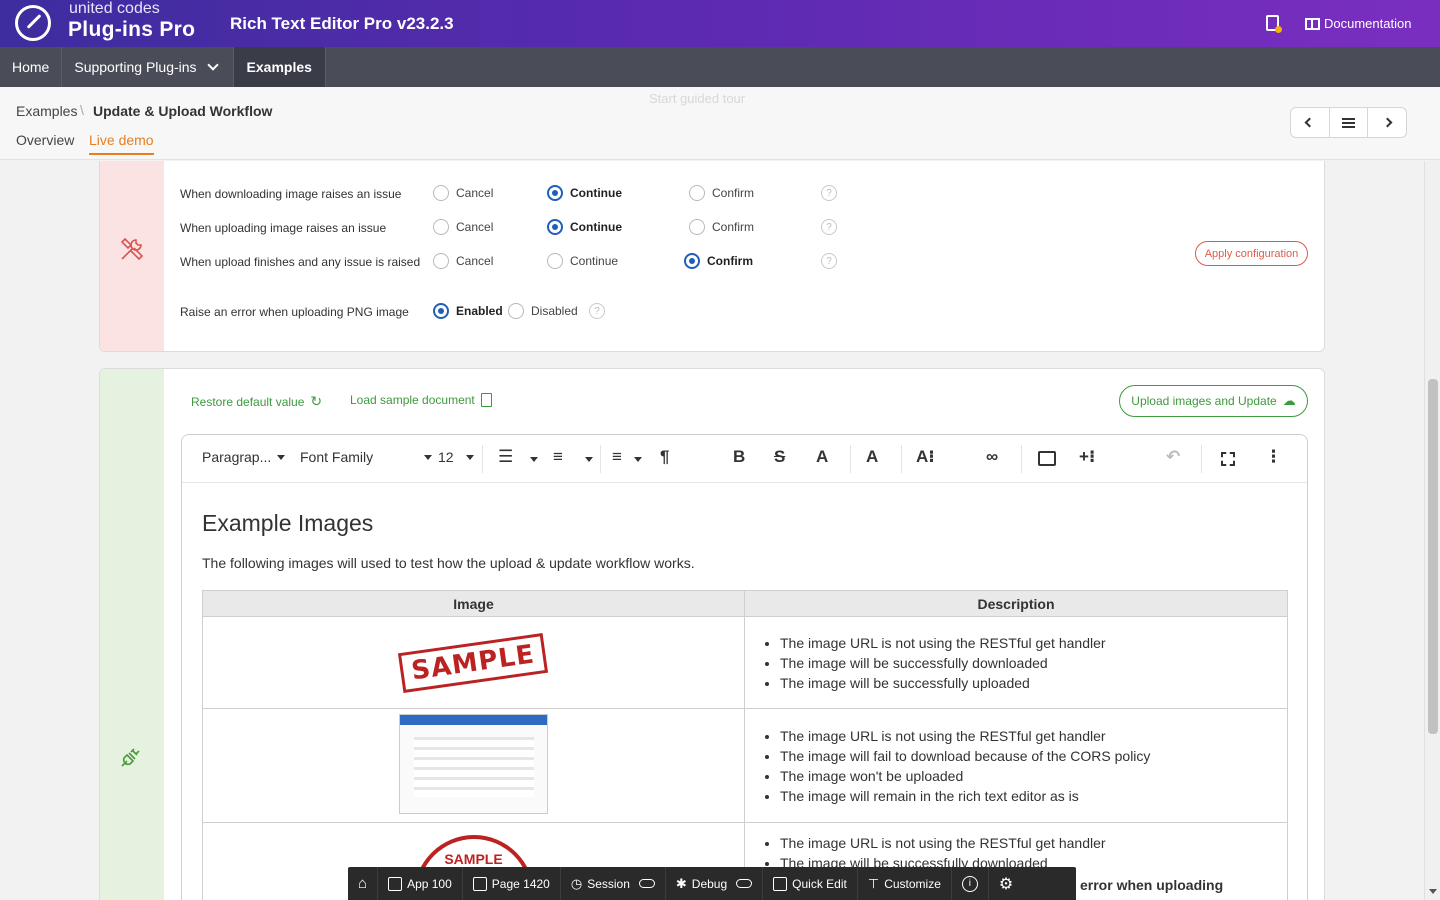 The width and height of the screenshot is (1440, 900). What do you see at coordinates (822, 457) in the screenshot?
I see `clear-format-icon: A` at bounding box center [822, 457].